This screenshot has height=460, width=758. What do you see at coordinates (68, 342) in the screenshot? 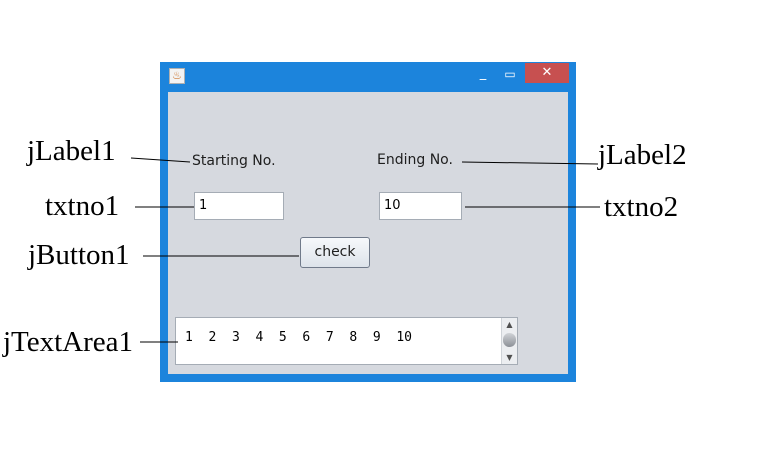
I see `annotation-jtextarea1: jTextArea1` at bounding box center [68, 342].